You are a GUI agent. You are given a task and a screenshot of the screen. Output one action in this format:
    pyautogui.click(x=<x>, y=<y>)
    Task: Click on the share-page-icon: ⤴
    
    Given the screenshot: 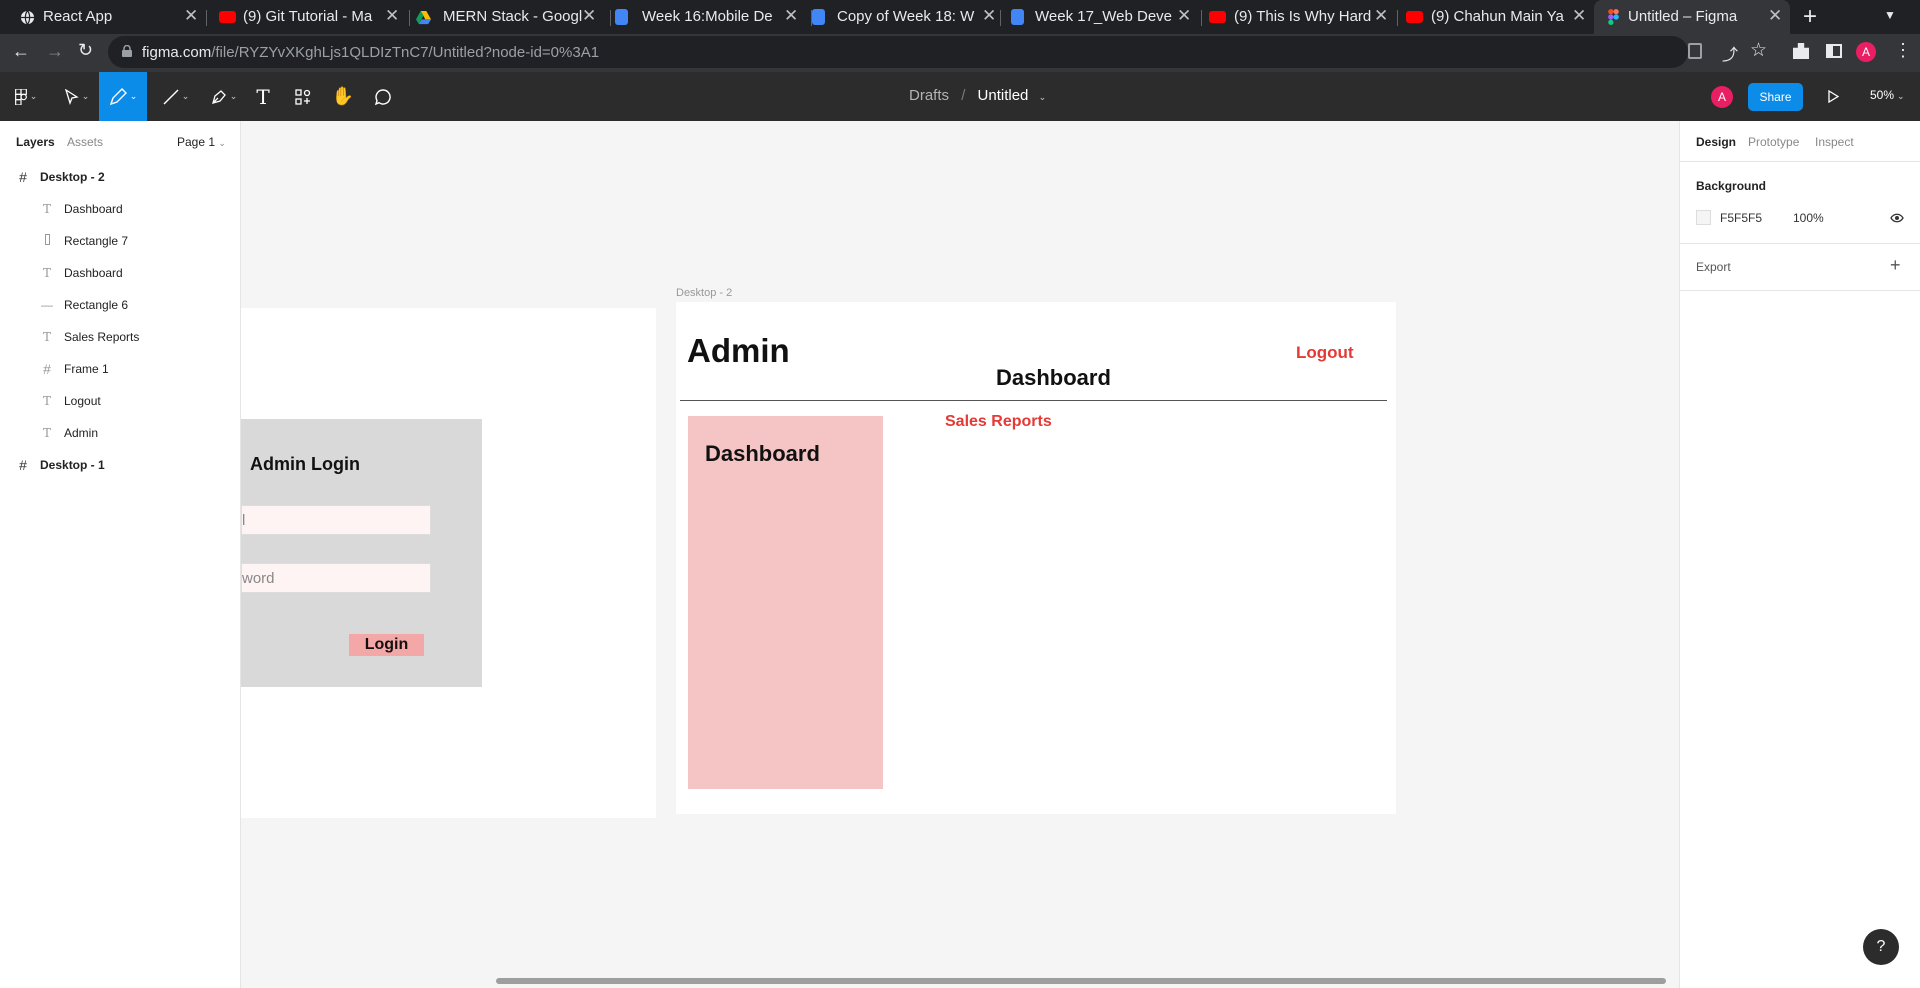 What is the action you would take?
    pyautogui.click(x=1730, y=53)
    